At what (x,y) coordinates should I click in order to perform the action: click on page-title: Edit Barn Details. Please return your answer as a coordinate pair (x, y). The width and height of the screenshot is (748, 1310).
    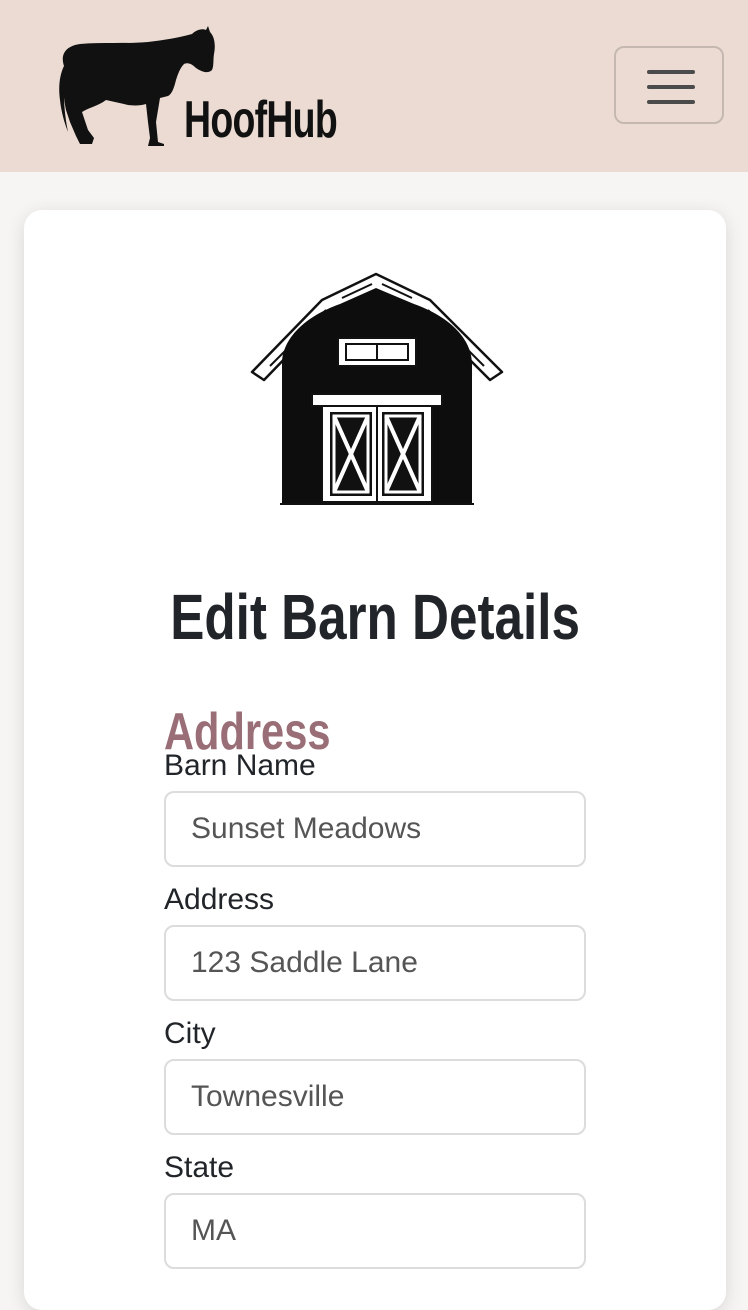
    Looking at the image, I should click on (375, 617).